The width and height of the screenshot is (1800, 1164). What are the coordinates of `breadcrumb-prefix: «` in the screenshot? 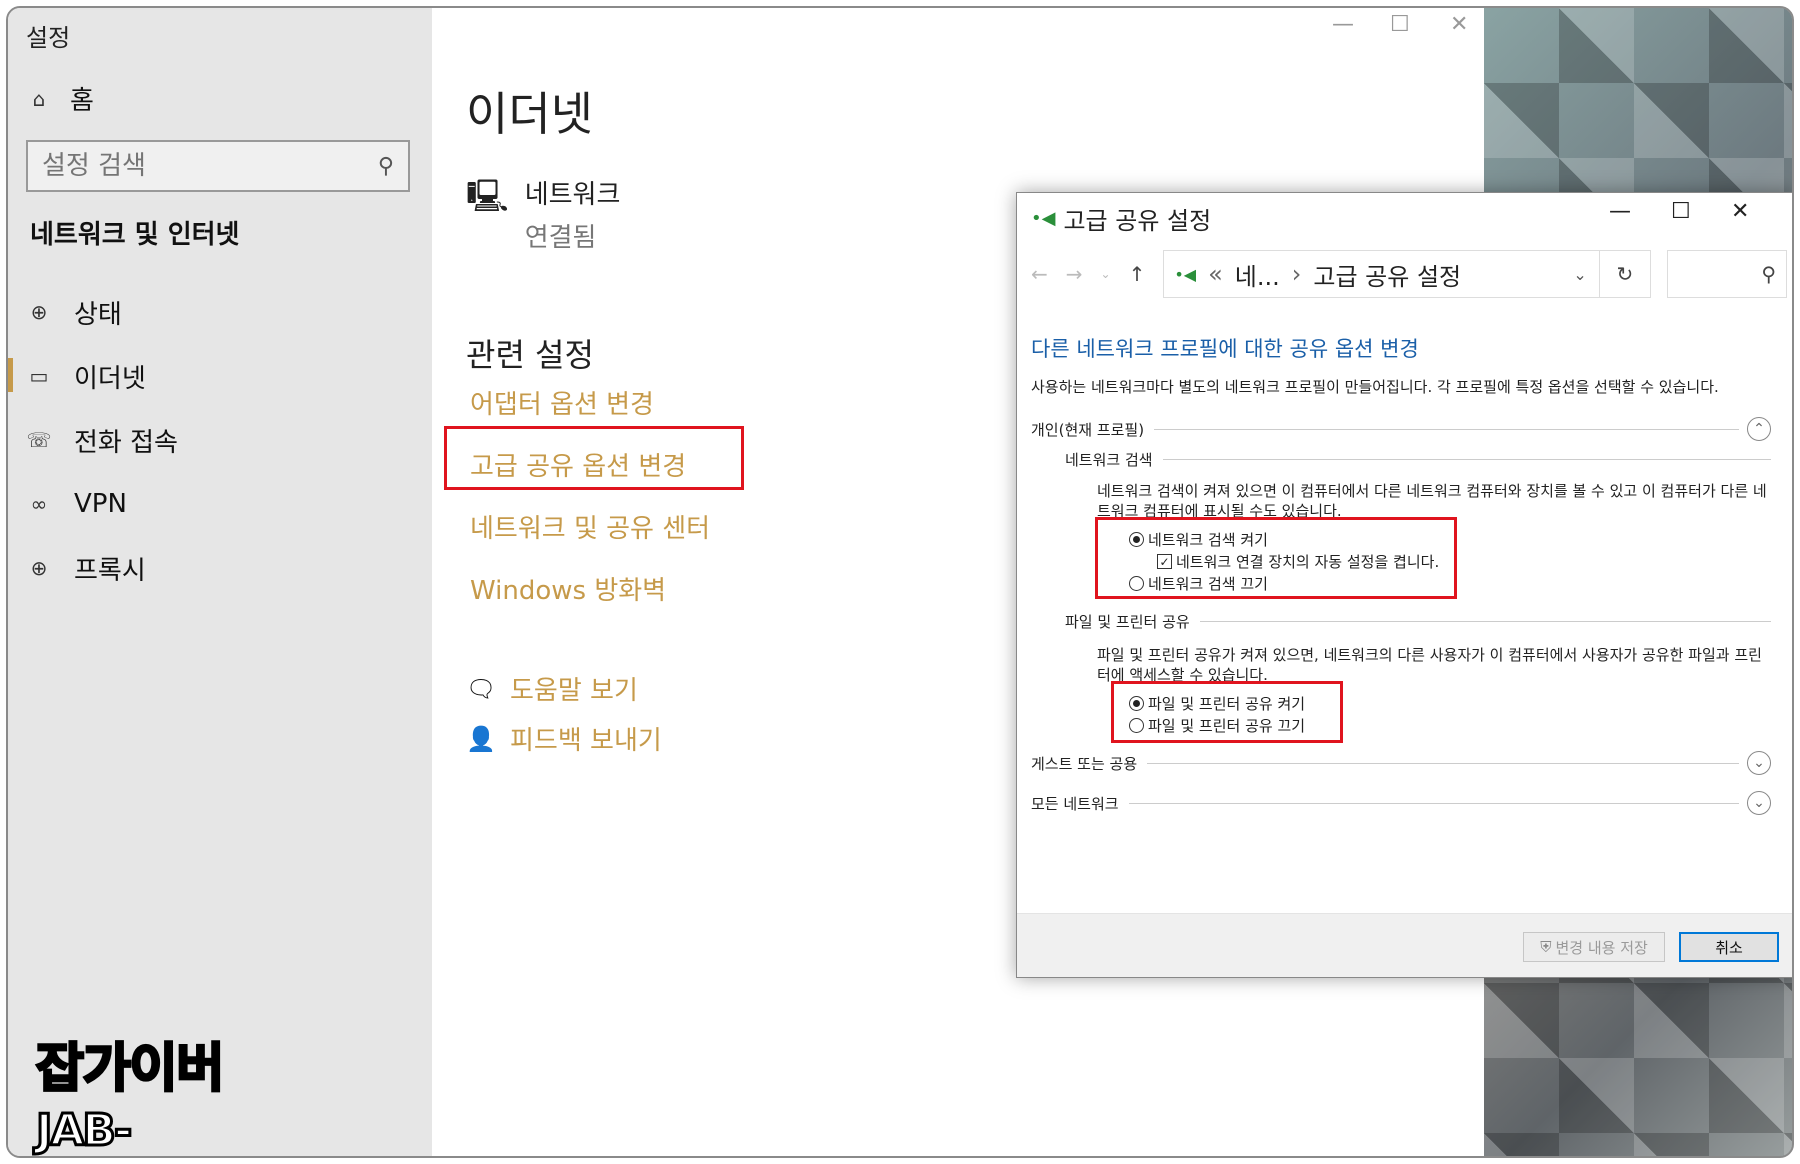 It's located at (1215, 274).